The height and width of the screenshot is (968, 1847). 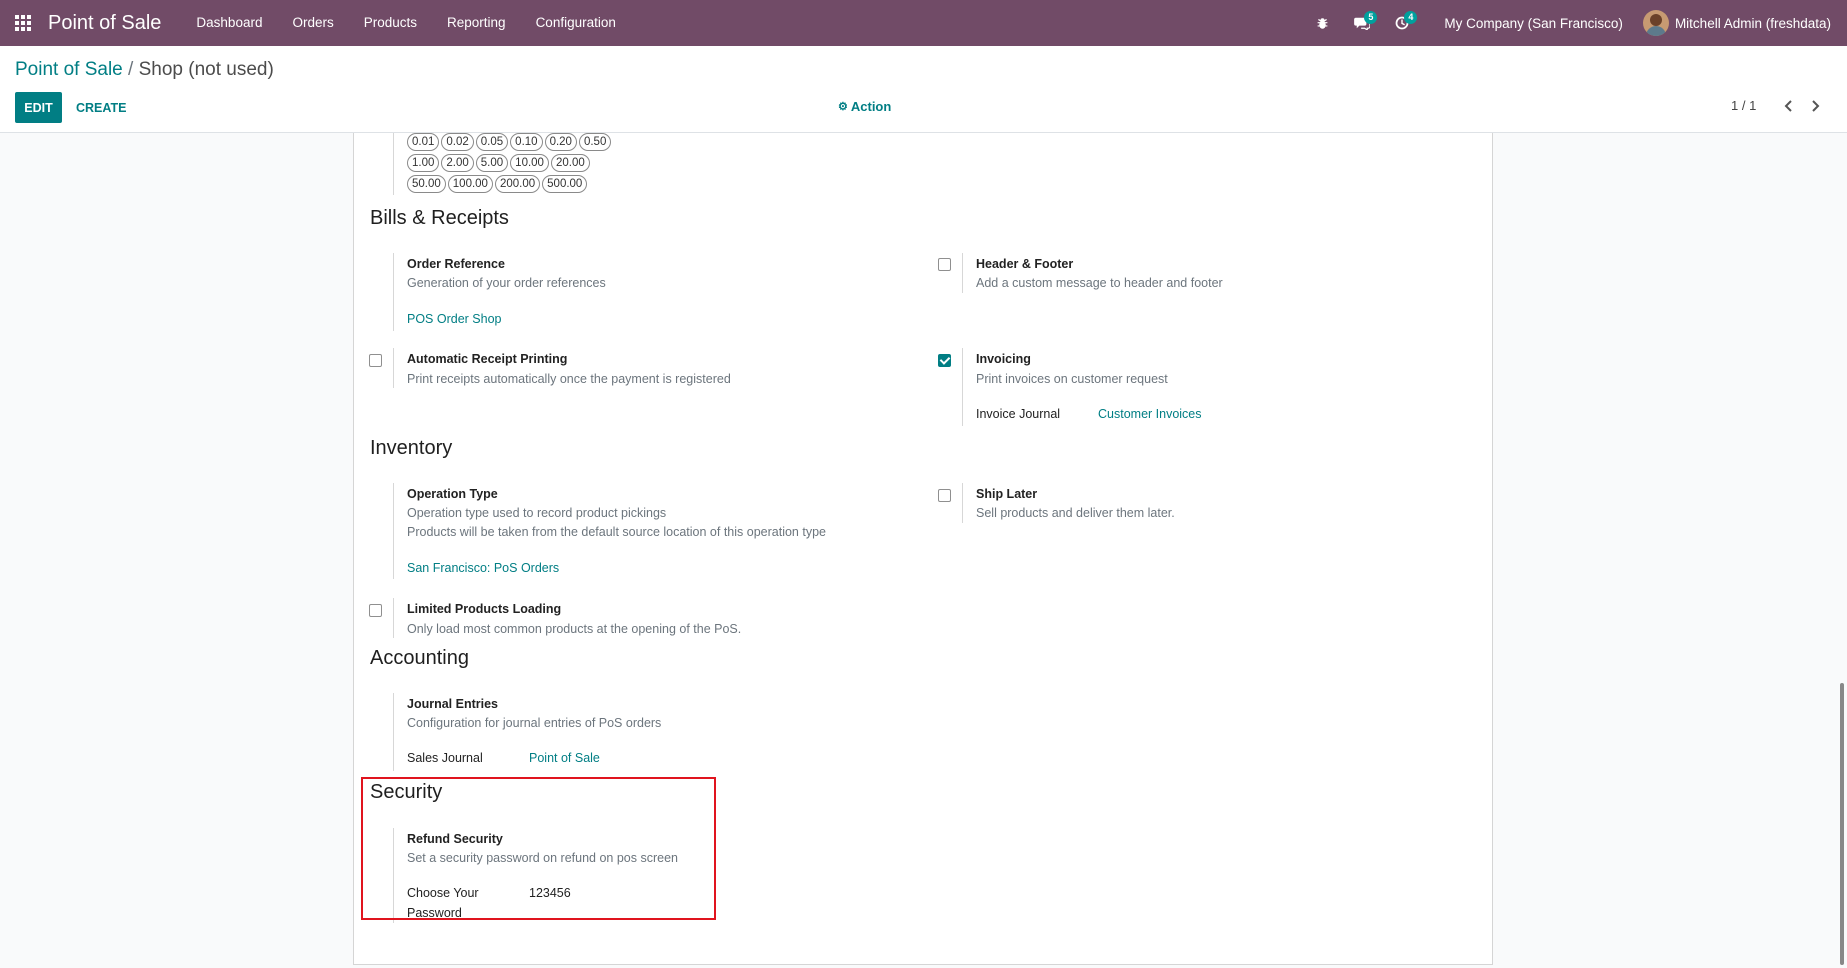 What do you see at coordinates (439, 218) in the screenshot?
I see `bills-receipts-title: Bills & Receipts` at bounding box center [439, 218].